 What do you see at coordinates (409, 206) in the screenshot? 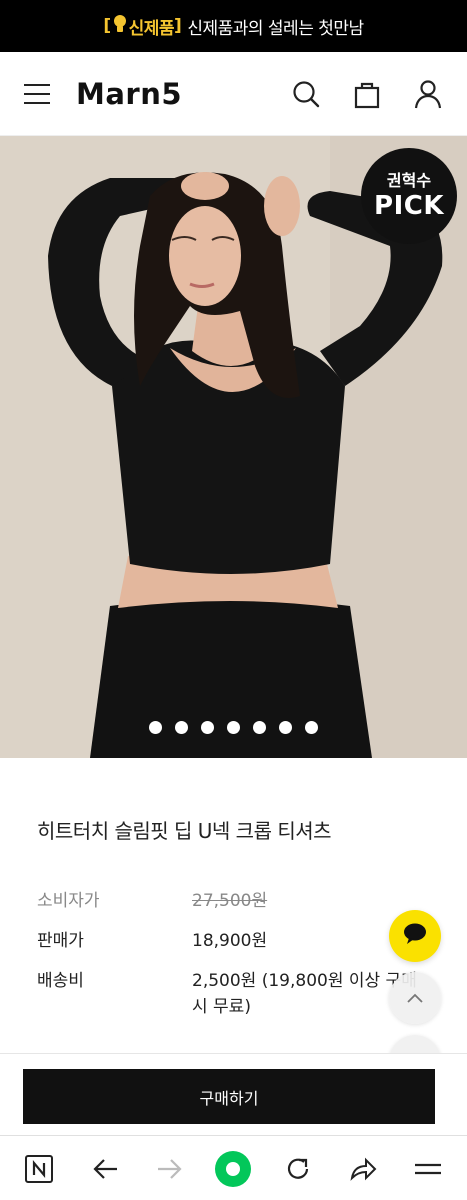
I see `pick-badge-label: PICK` at bounding box center [409, 206].